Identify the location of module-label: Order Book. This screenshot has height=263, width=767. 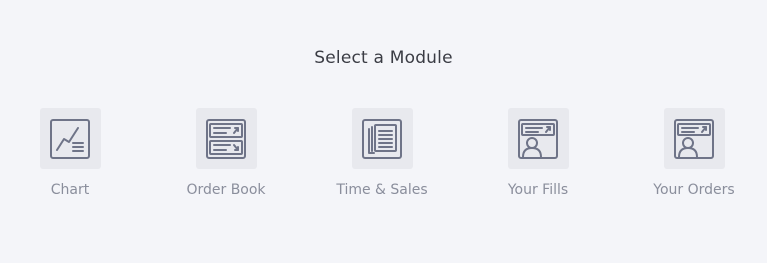
(226, 190).